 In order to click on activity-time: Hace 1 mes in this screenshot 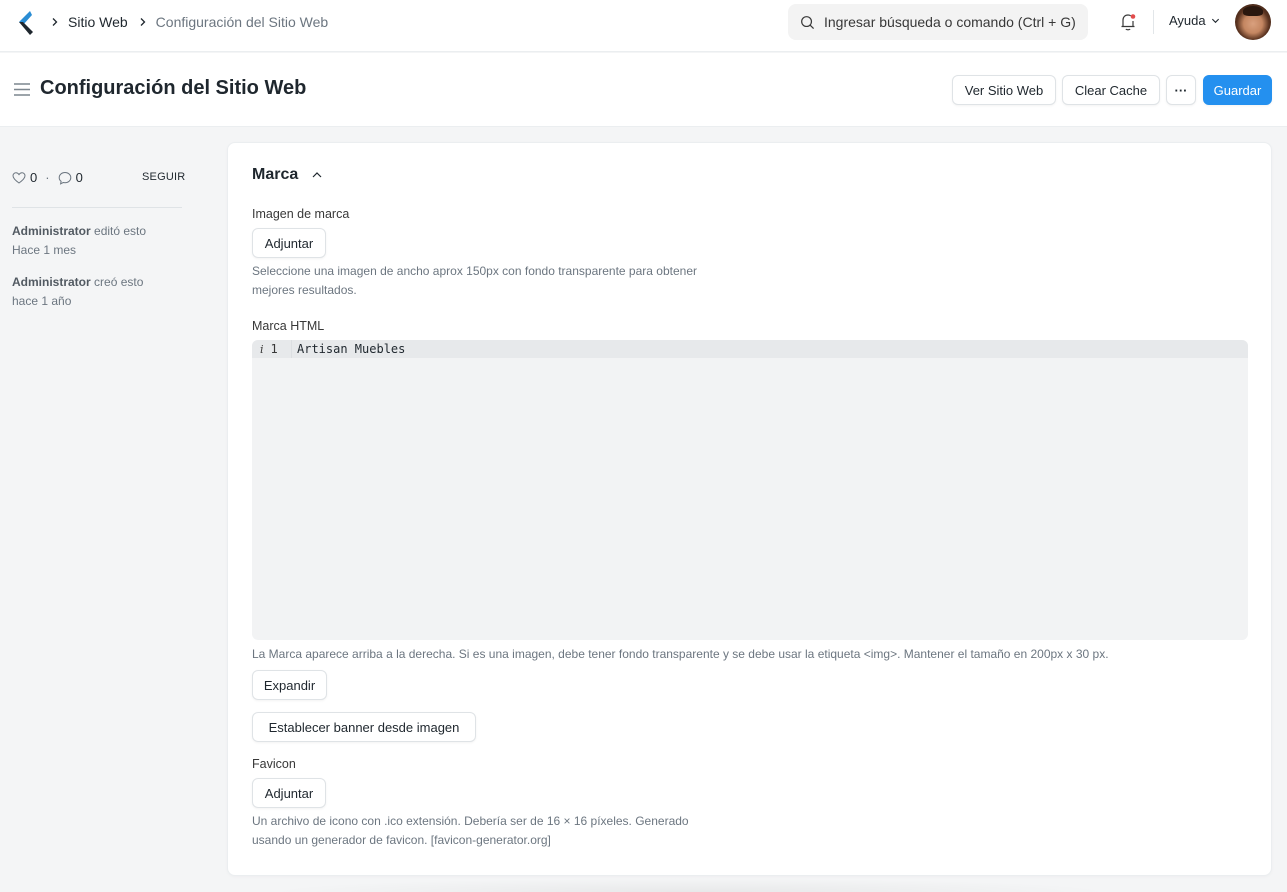, I will do `click(44, 250)`.